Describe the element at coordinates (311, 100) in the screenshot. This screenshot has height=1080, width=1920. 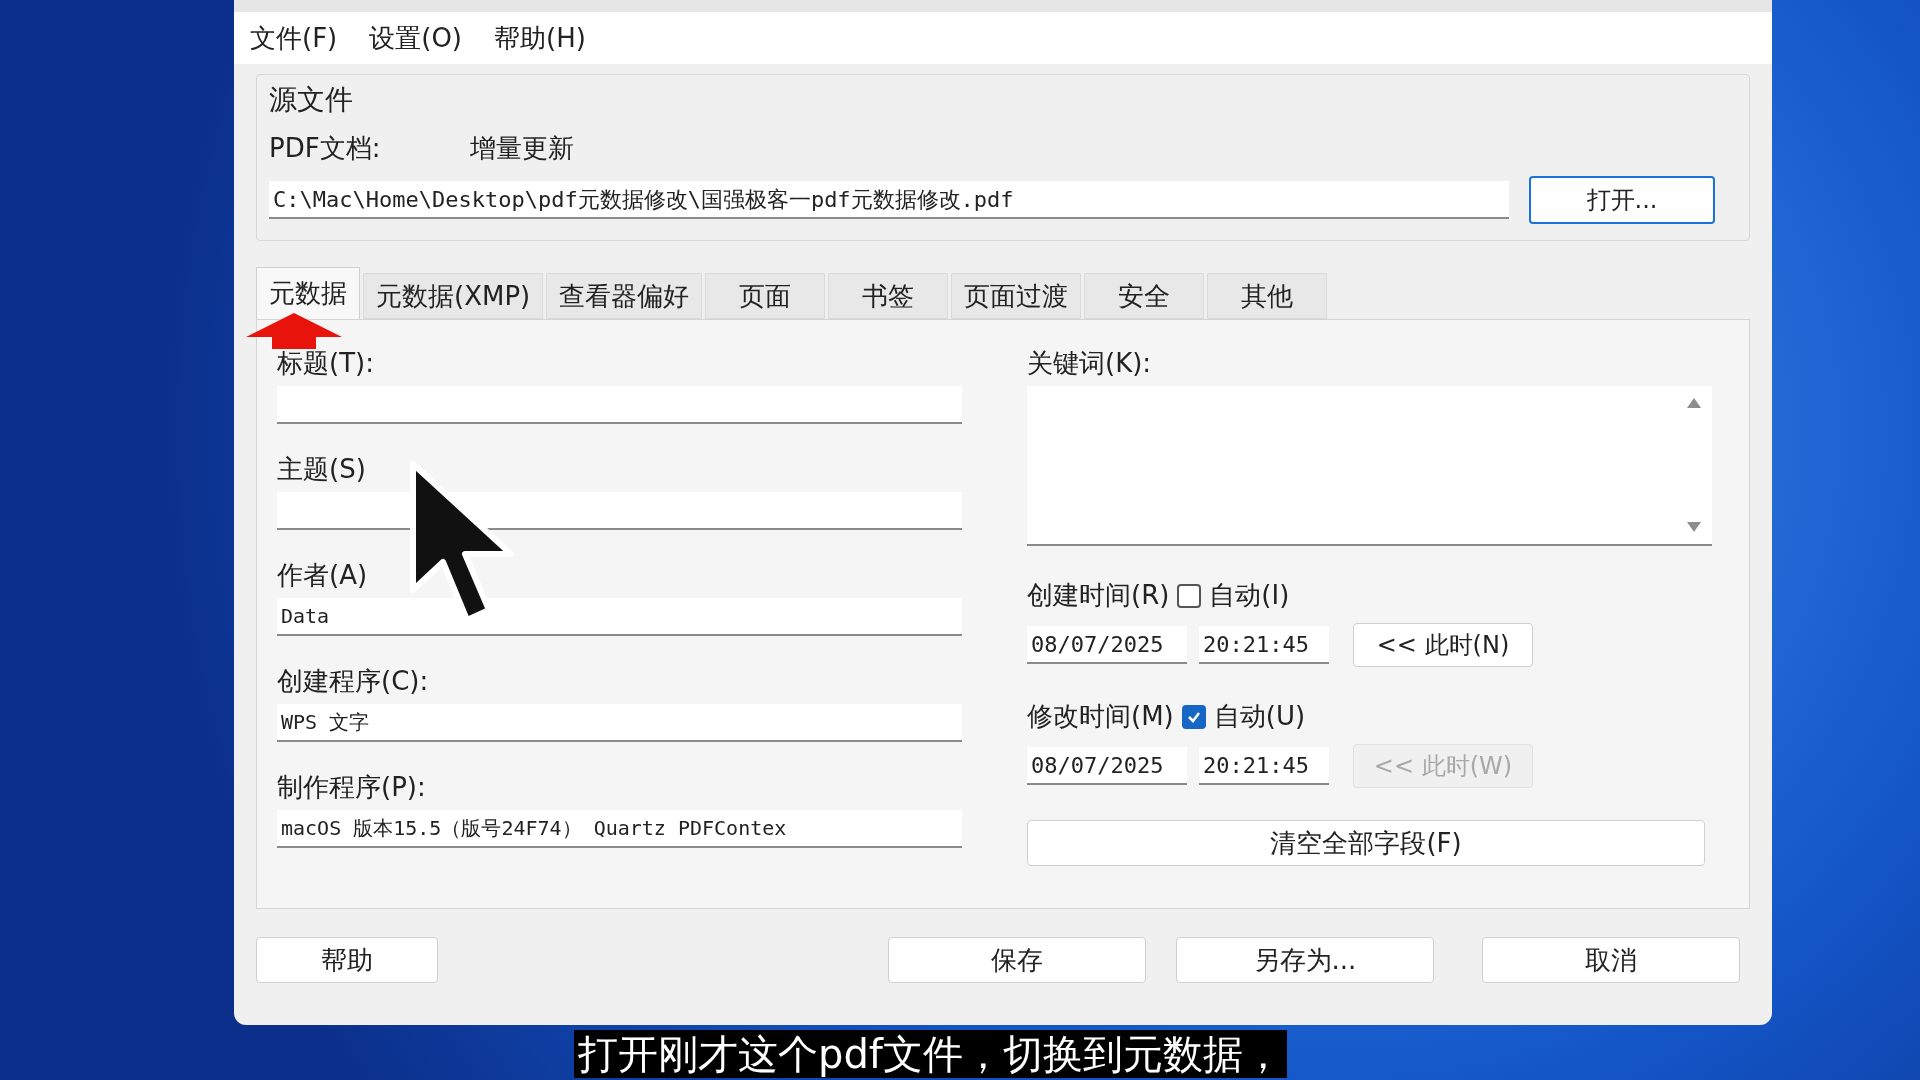
I see `group-title: 源文件` at that location.